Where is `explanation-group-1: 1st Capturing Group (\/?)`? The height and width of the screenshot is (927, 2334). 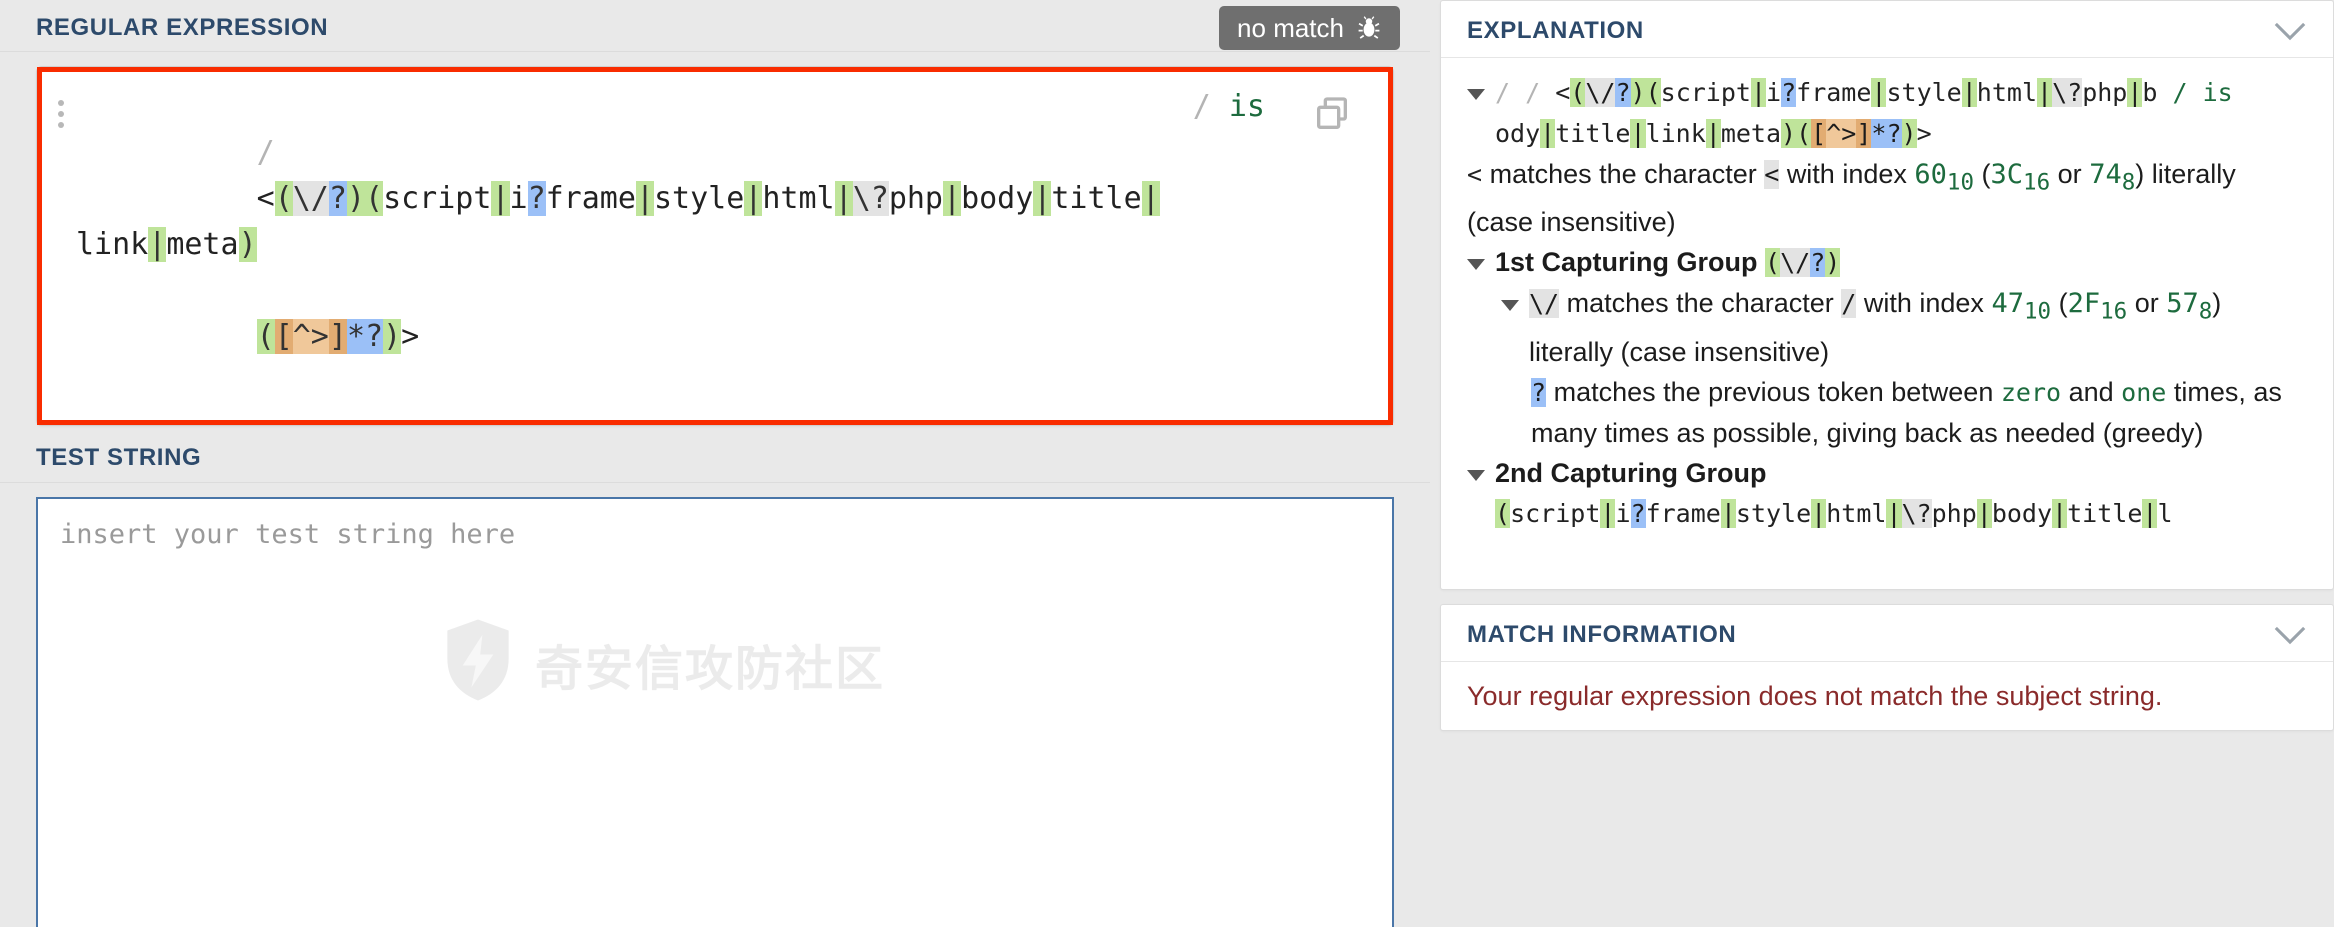
explanation-group-1: 1st Capturing Group (\/?) is located at coordinates (1887, 262).